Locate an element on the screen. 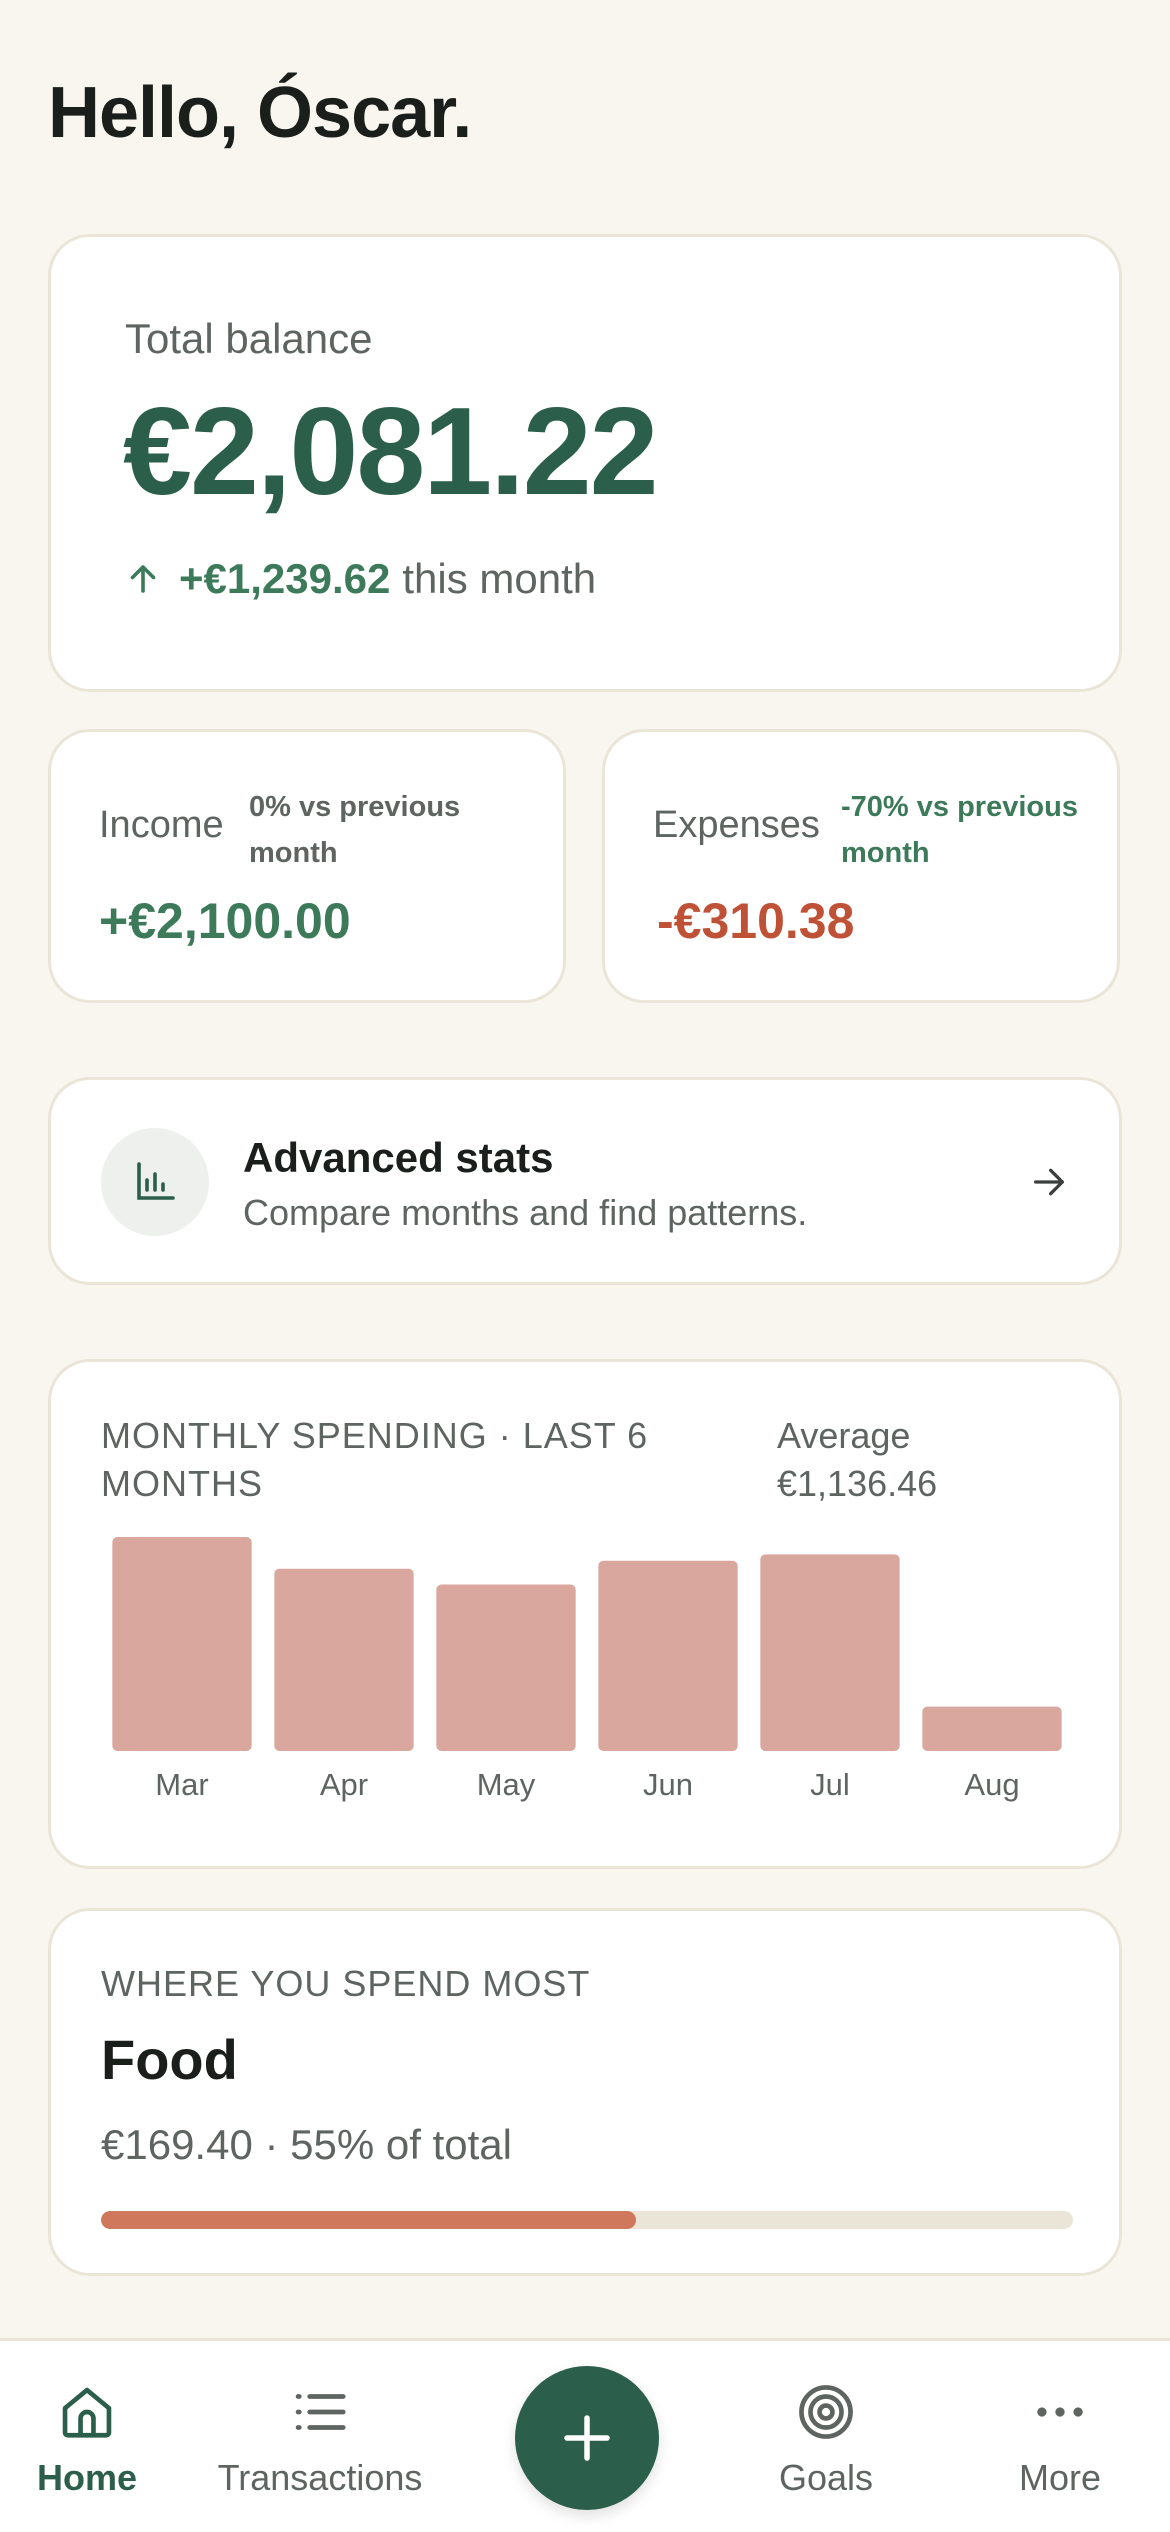 The height and width of the screenshot is (2532, 1170). expenses-label: Expenses is located at coordinates (736, 825).